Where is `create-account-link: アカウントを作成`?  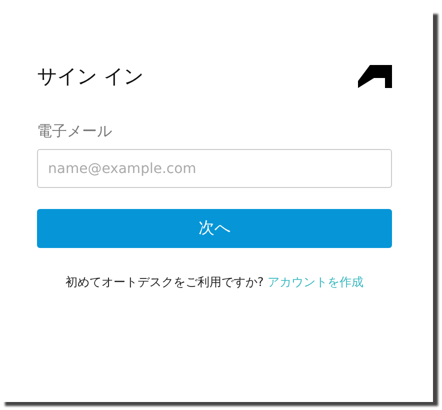 create-account-link: アカウントを作成 is located at coordinates (316, 282).